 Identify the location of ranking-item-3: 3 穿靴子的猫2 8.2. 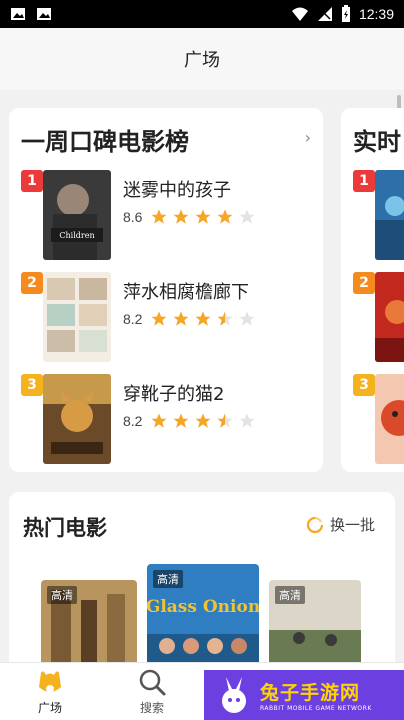
(166, 420).